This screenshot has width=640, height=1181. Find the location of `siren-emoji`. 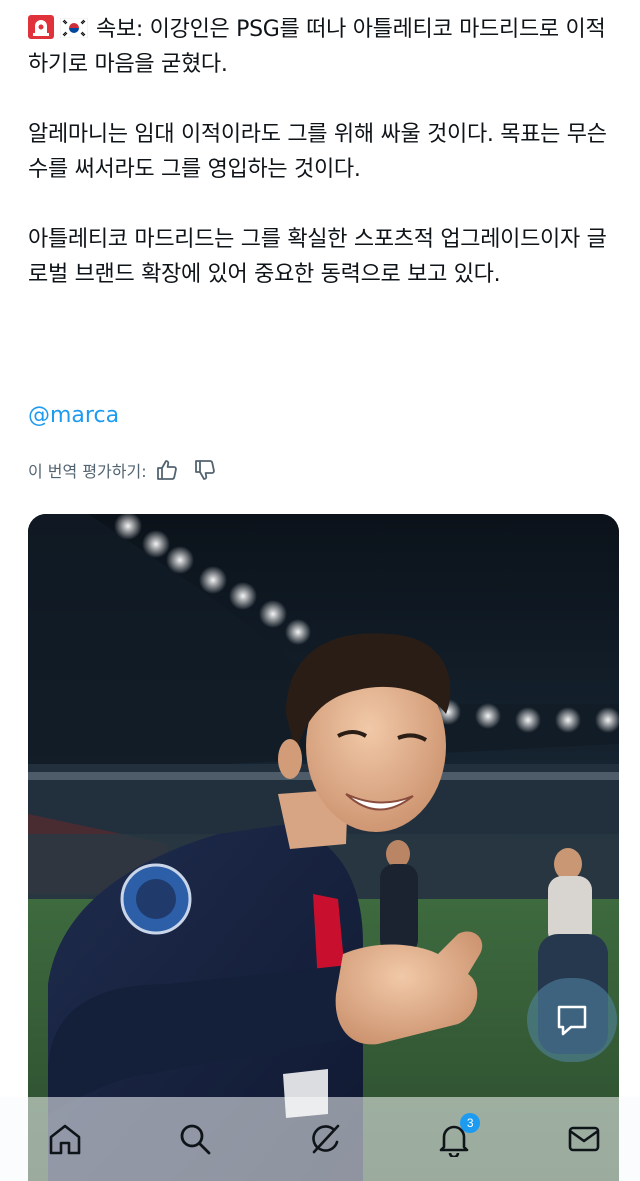

siren-emoji is located at coordinates (41, 27).